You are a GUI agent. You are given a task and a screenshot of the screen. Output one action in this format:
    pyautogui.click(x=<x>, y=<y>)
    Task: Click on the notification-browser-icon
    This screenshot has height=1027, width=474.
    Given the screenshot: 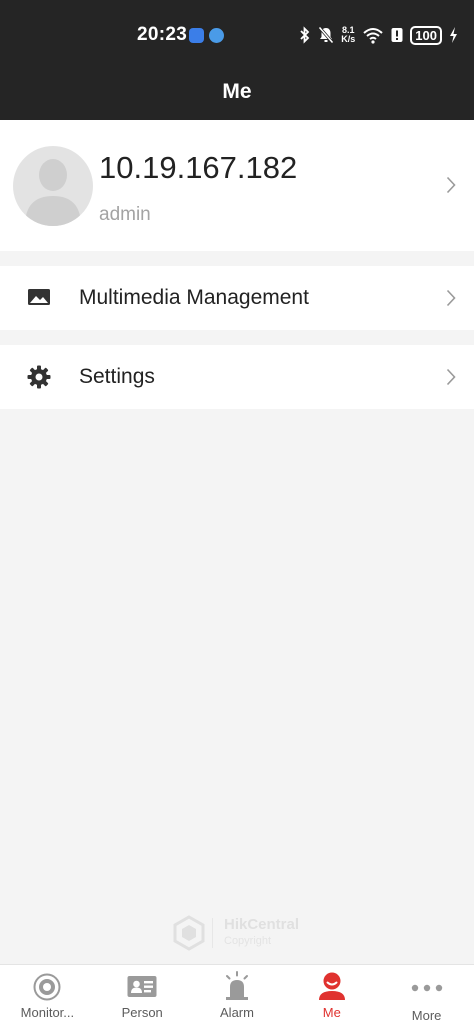 What is the action you would take?
    pyautogui.click(x=216, y=35)
    